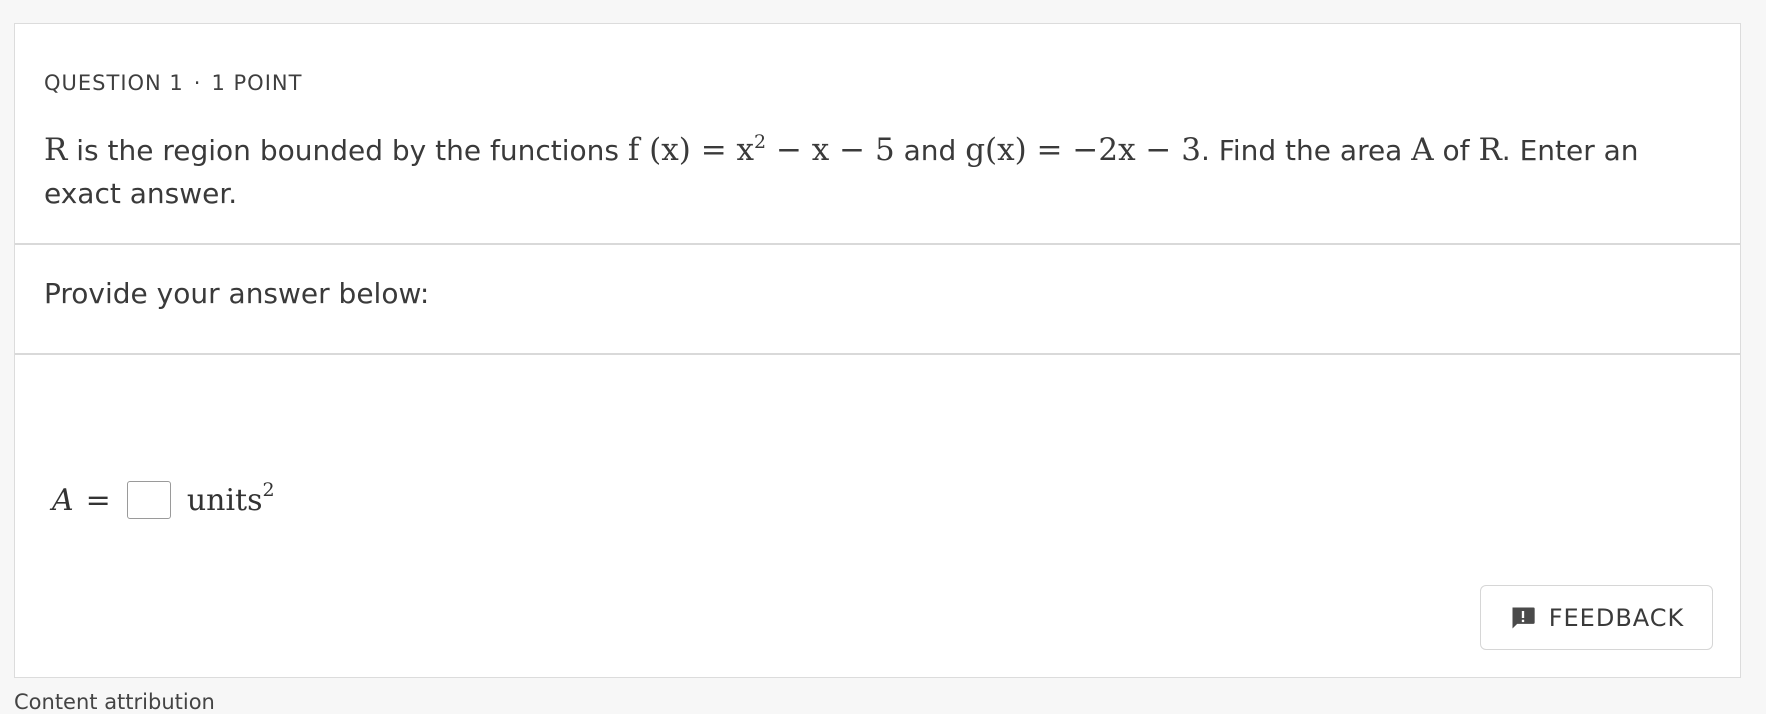 This screenshot has width=1766, height=714. Describe the element at coordinates (257, 83) in the screenshot. I see `question-points: 1 POINT` at that location.